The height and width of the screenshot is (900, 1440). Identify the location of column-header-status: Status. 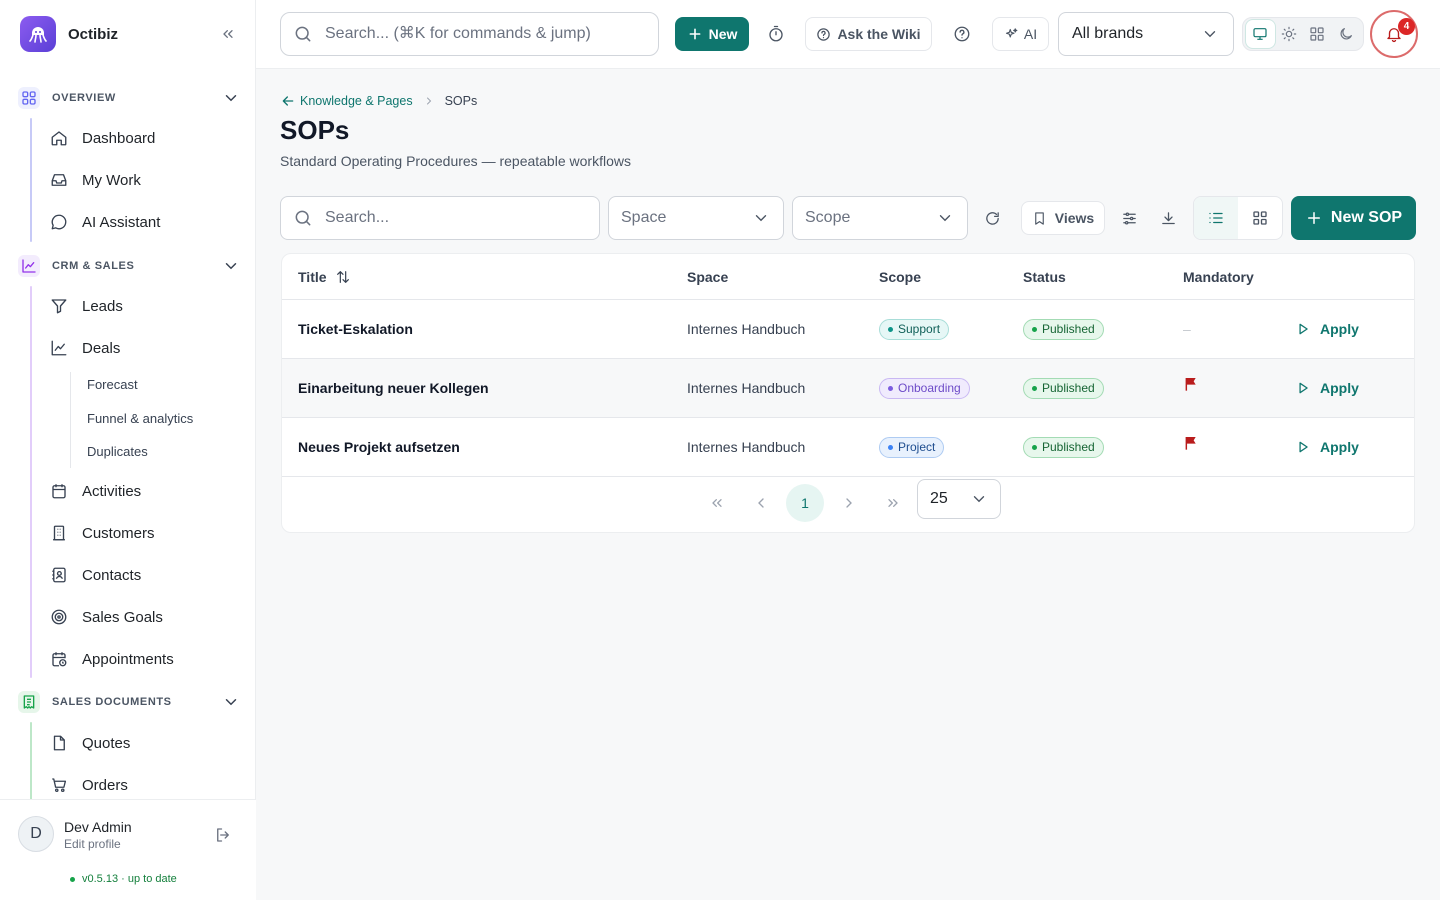
(1044, 277).